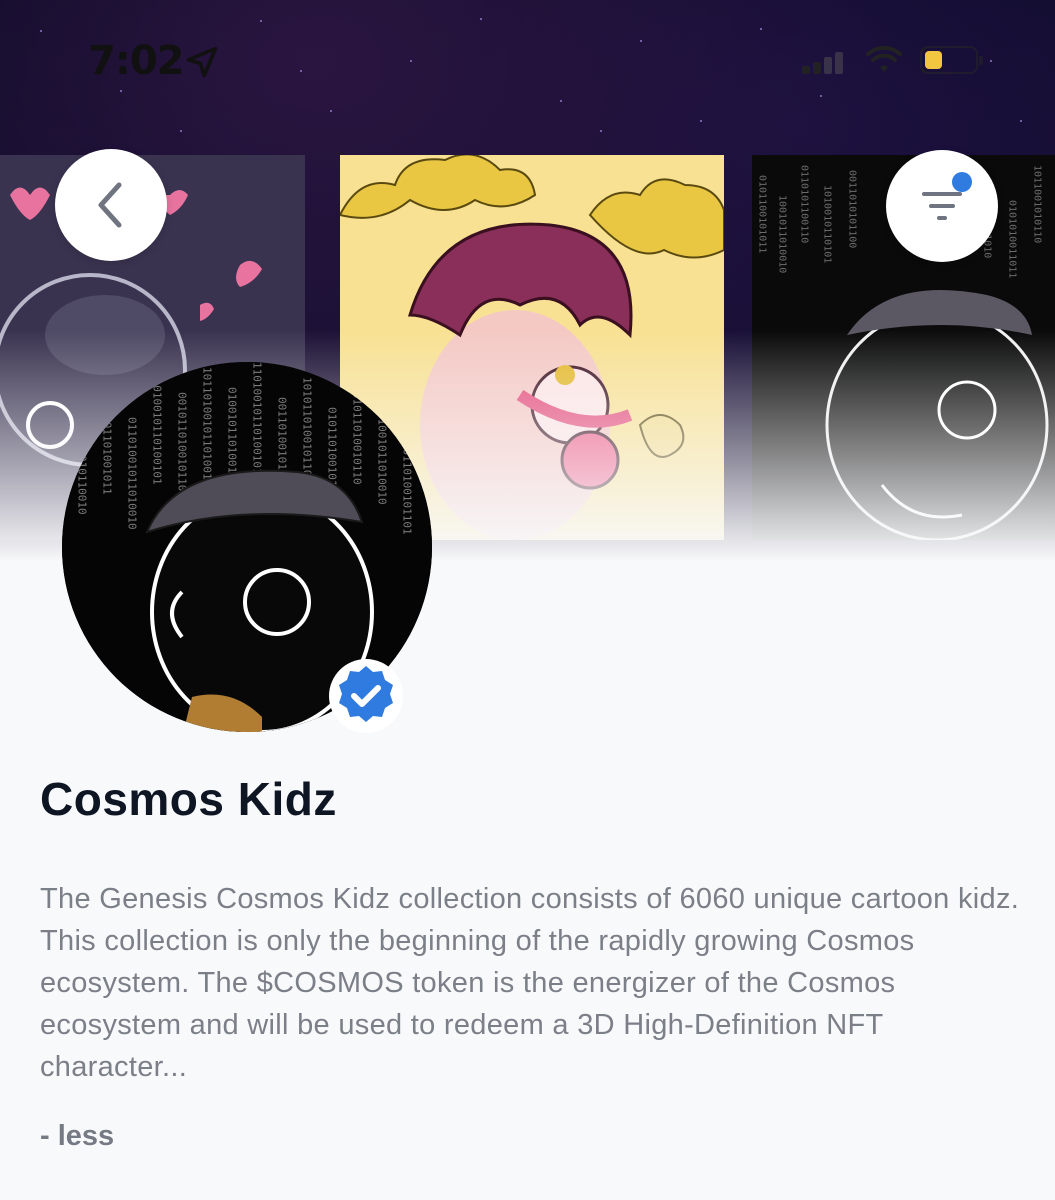 This screenshot has width=1055, height=1200. What do you see at coordinates (202, 62) in the screenshot?
I see `location-arrow-icon` at bounding box center [202, 62].